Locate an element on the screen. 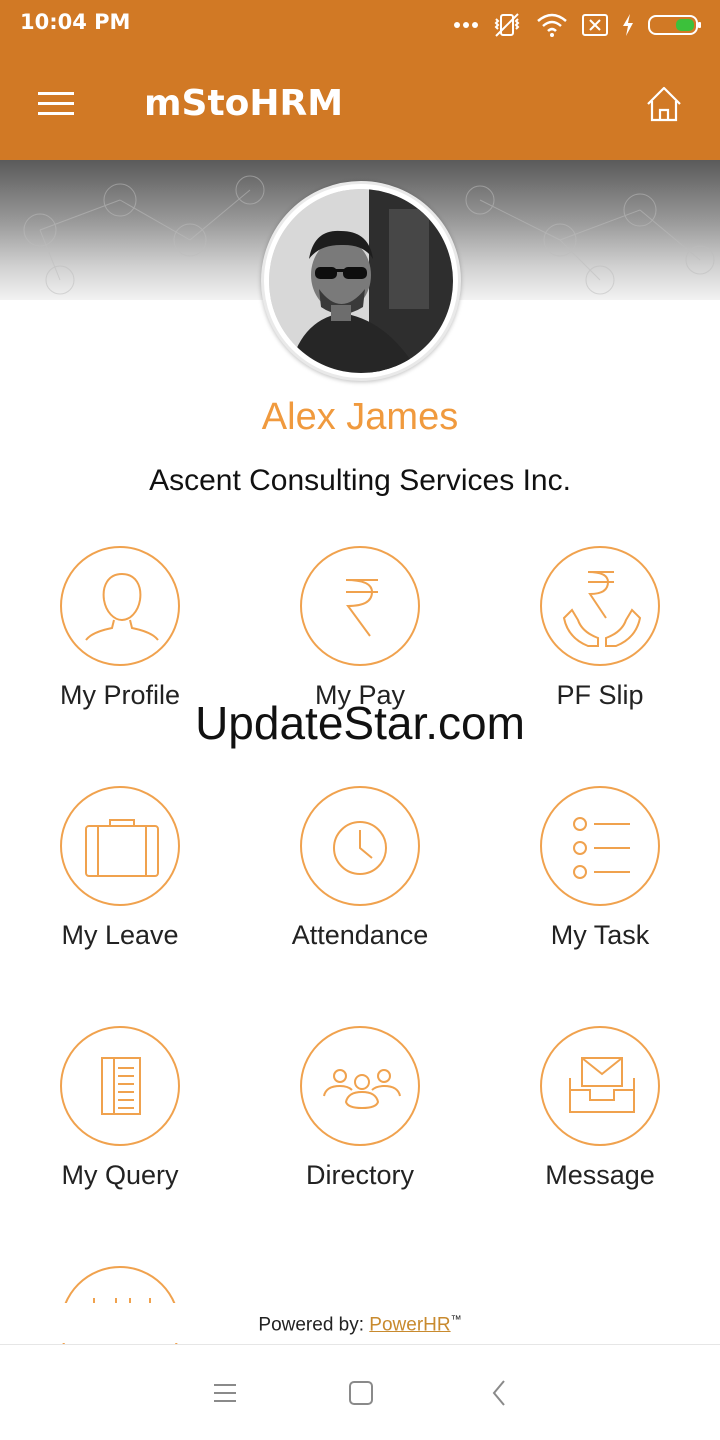 This screenshot has height=1440, width=720. menu-message: Message is located at coordinates (600, 1126).